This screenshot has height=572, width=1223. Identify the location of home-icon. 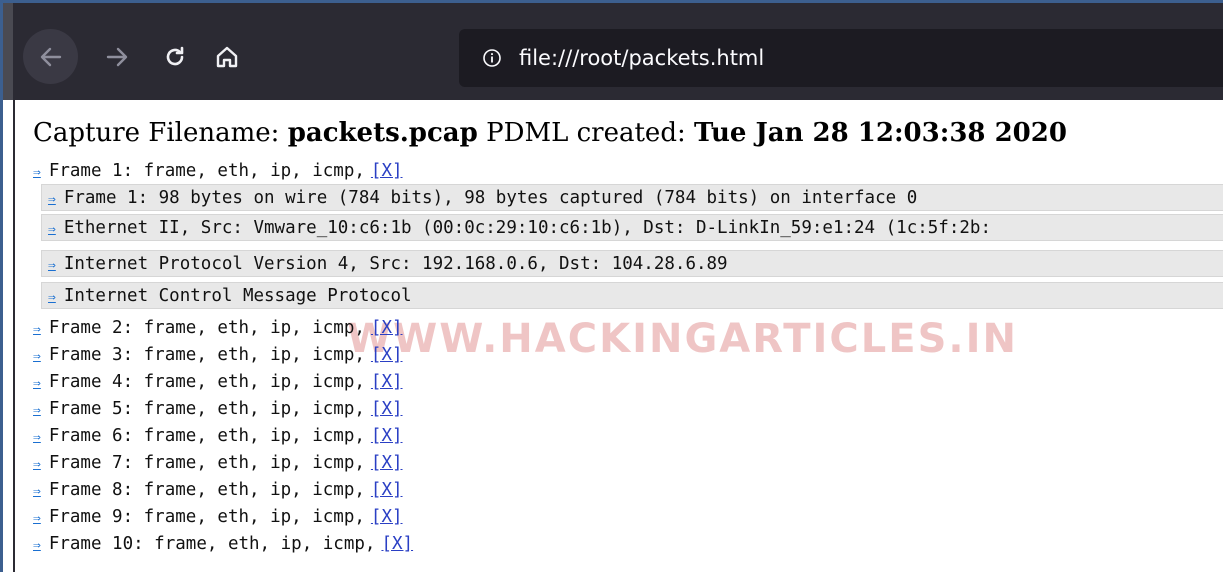
(227, 57).